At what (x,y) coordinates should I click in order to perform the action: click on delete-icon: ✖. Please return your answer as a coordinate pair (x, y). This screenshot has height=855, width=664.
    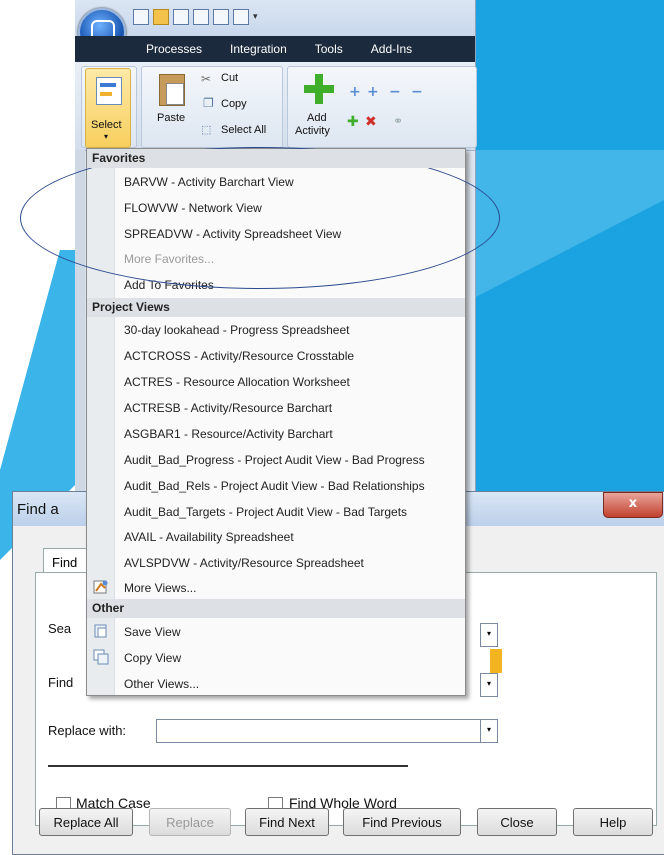
    Looking at the image, I should click on (371, 122).